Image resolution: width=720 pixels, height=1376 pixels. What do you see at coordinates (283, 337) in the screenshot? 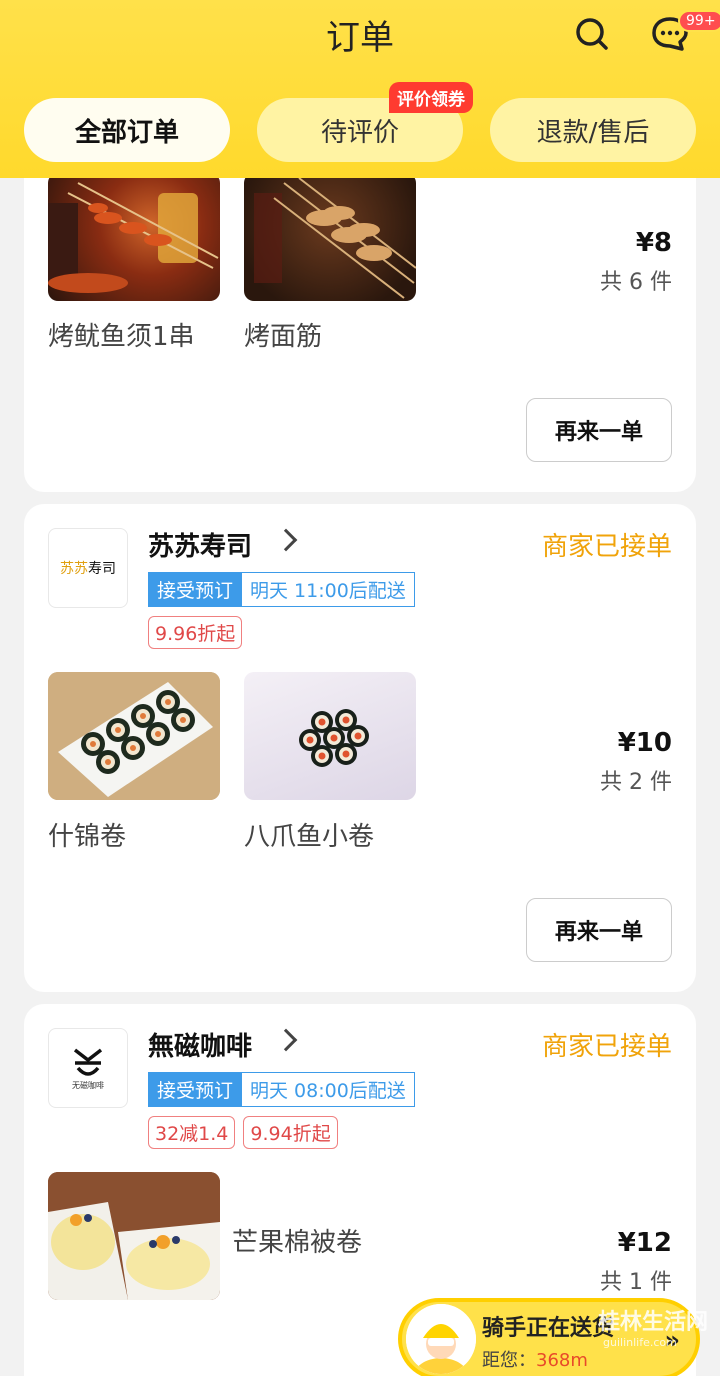
I see `item-name: 烤面筋` at bounding box center [283, 337].